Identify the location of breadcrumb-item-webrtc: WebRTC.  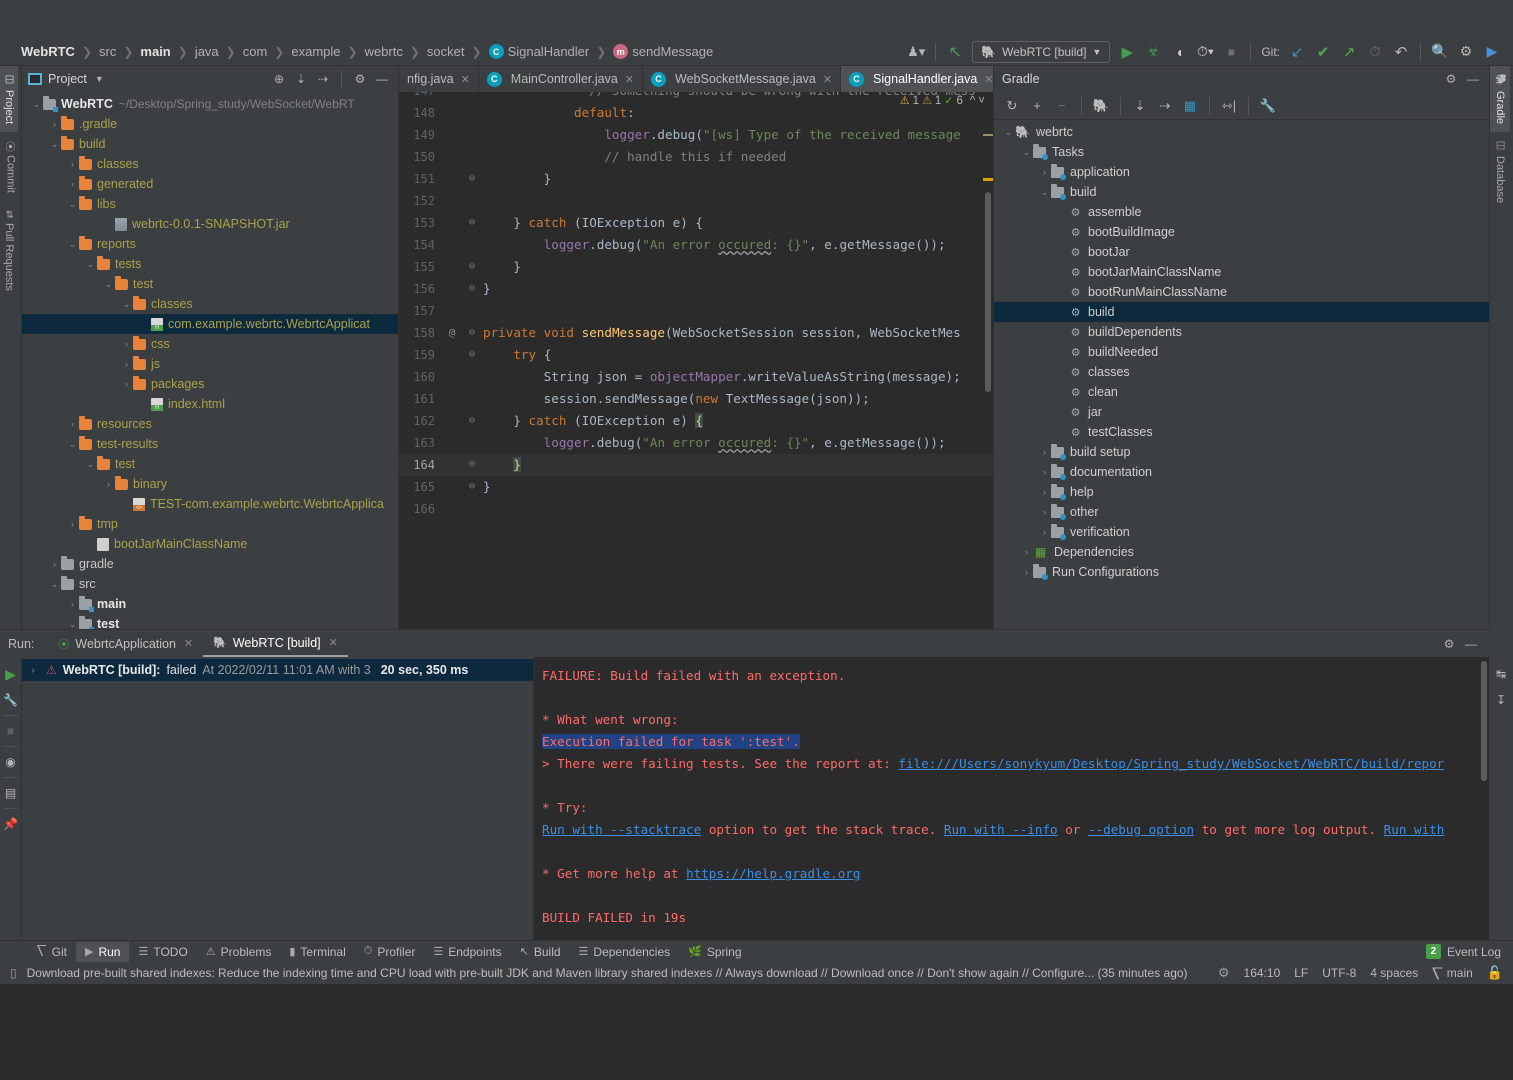
(48, 51).